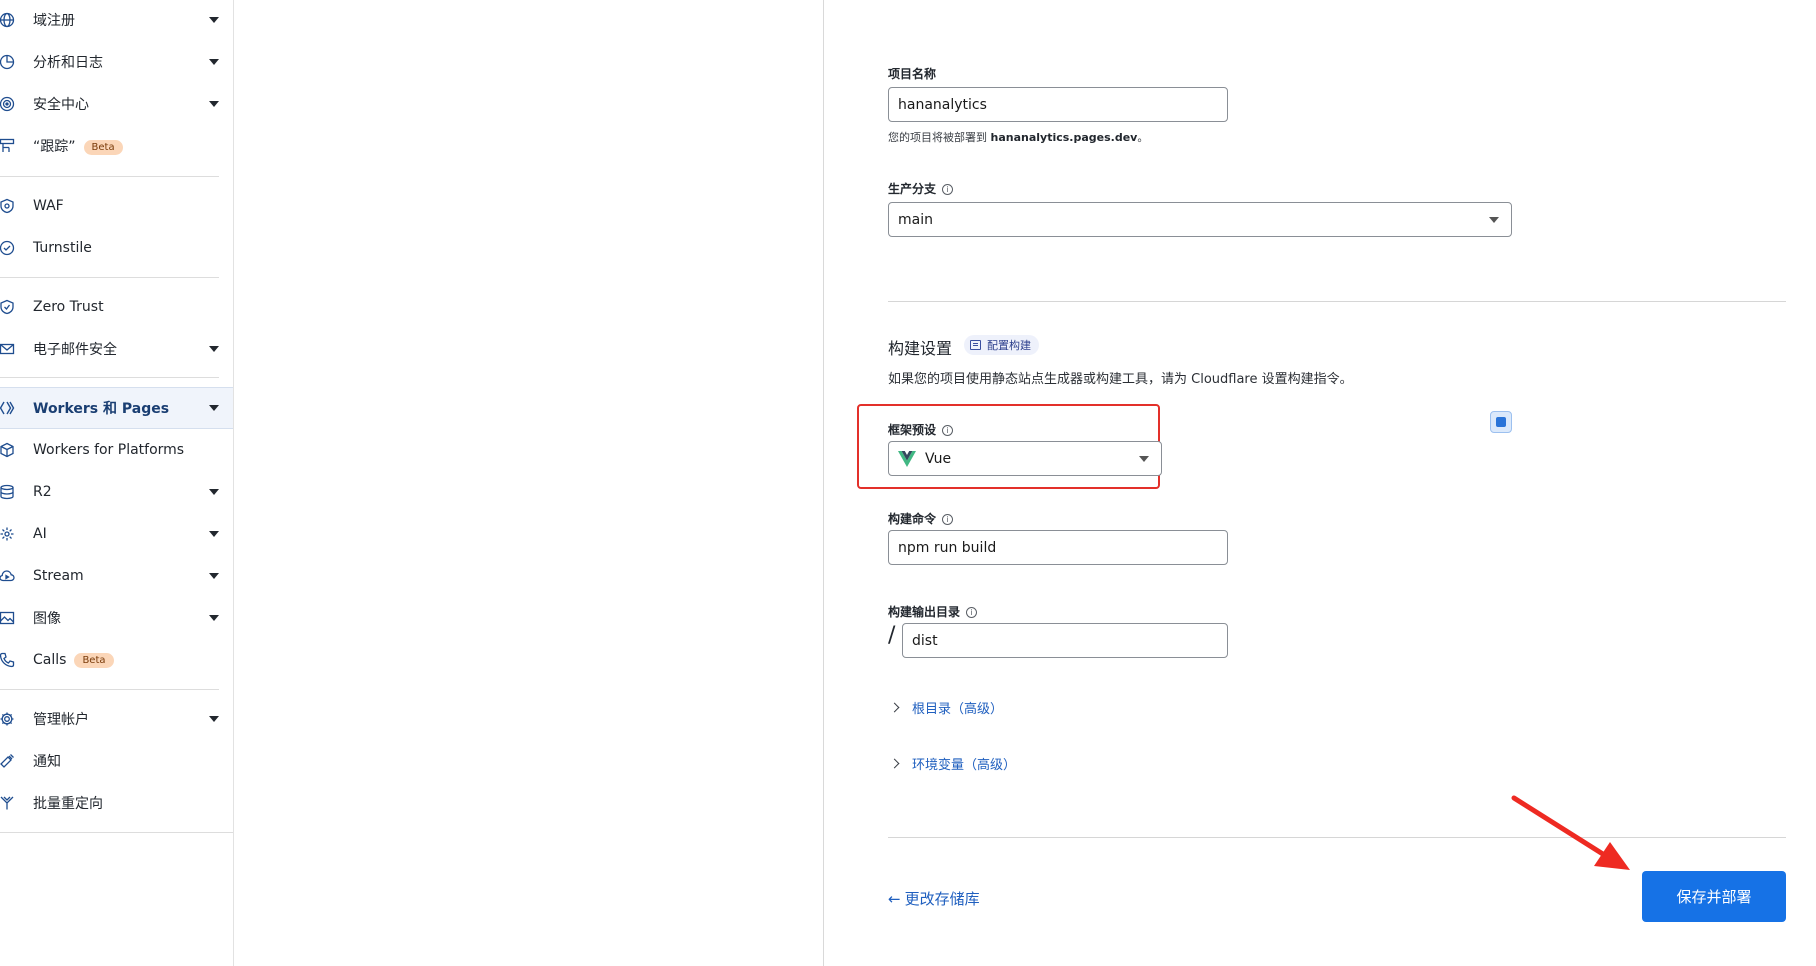 The width and height of the screenshot is (1816, 966). Describe the element at coordinates (1025, 458) in the screenshot. I see `framework-preset-select: Vue` at that location.